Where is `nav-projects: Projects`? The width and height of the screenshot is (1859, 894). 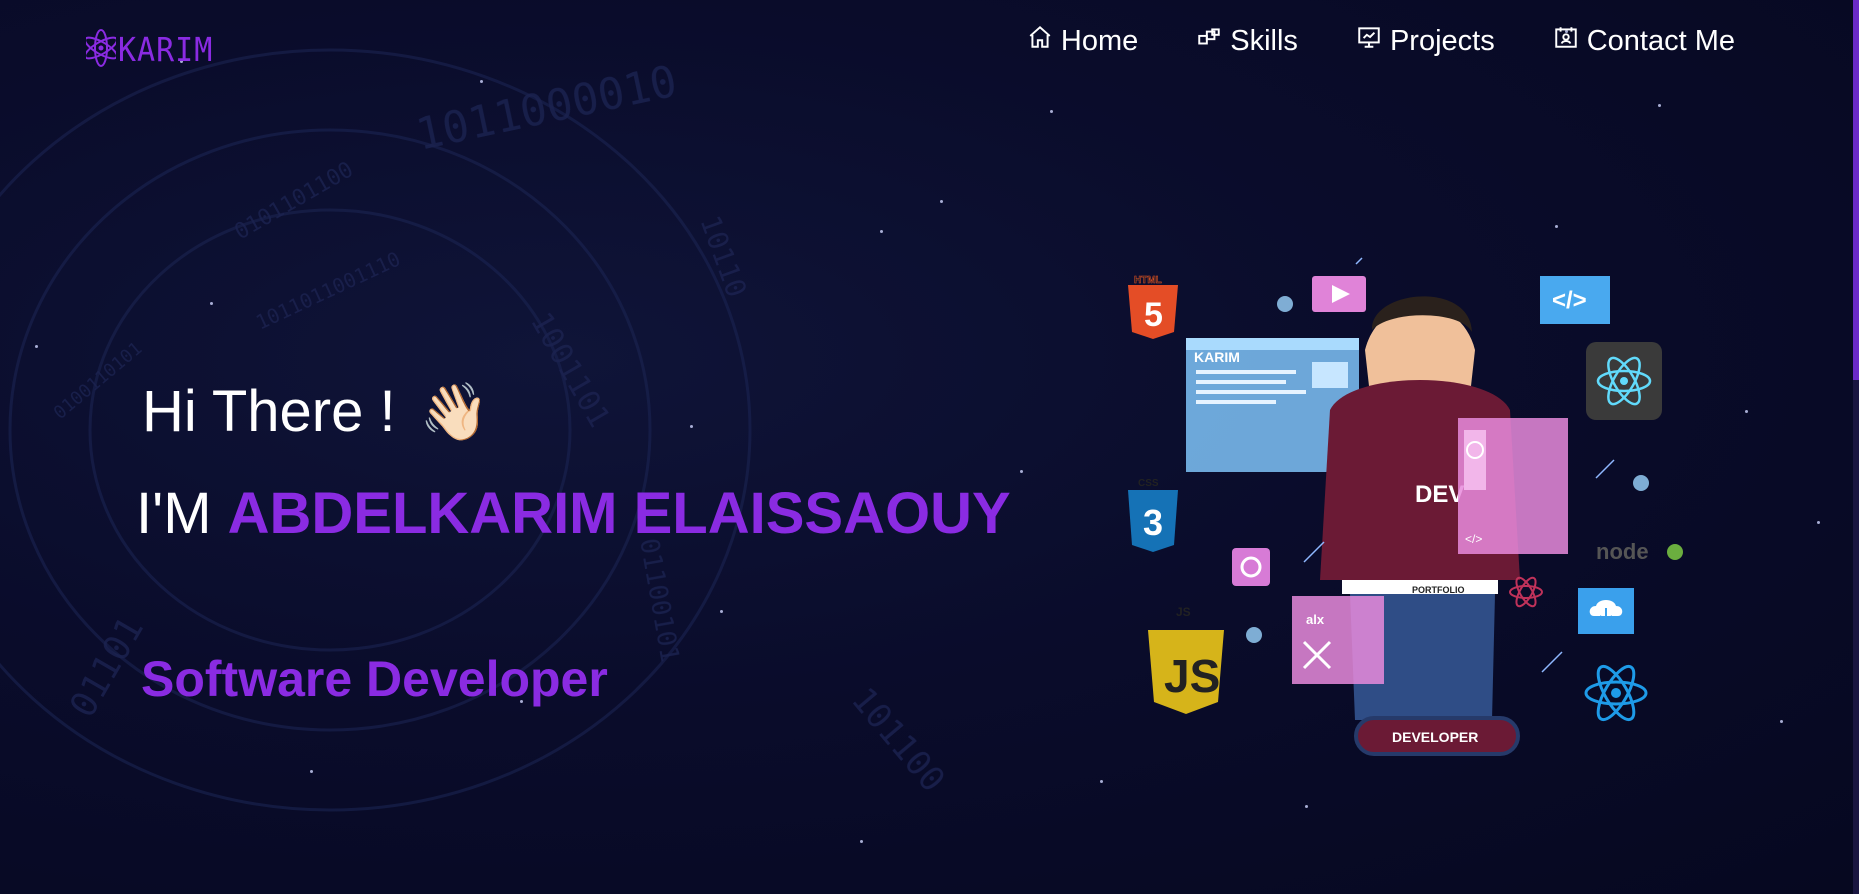
nav-projects: Projects is located at coordinates (1425, 41).